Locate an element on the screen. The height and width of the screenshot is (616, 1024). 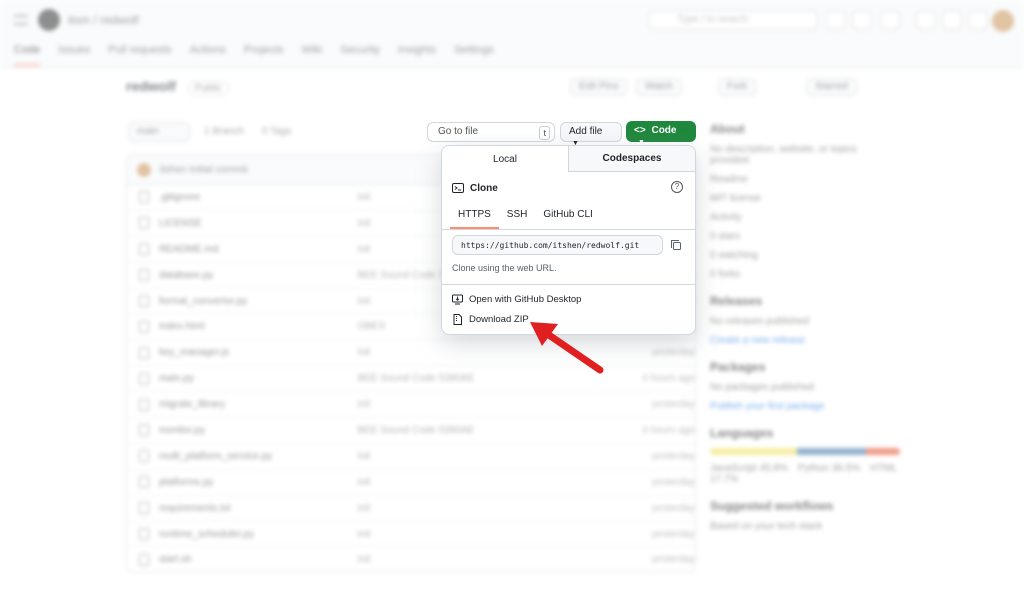
tab-actions: Actions is located at coordinates (208, 55).